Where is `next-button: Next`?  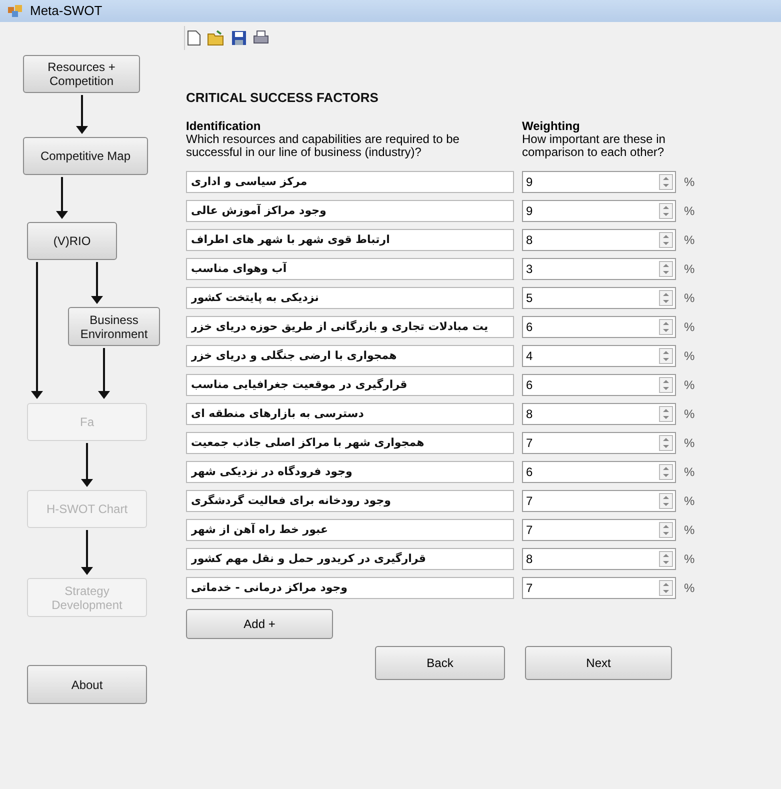
next-button: Next is located at coordinates (598, 663).